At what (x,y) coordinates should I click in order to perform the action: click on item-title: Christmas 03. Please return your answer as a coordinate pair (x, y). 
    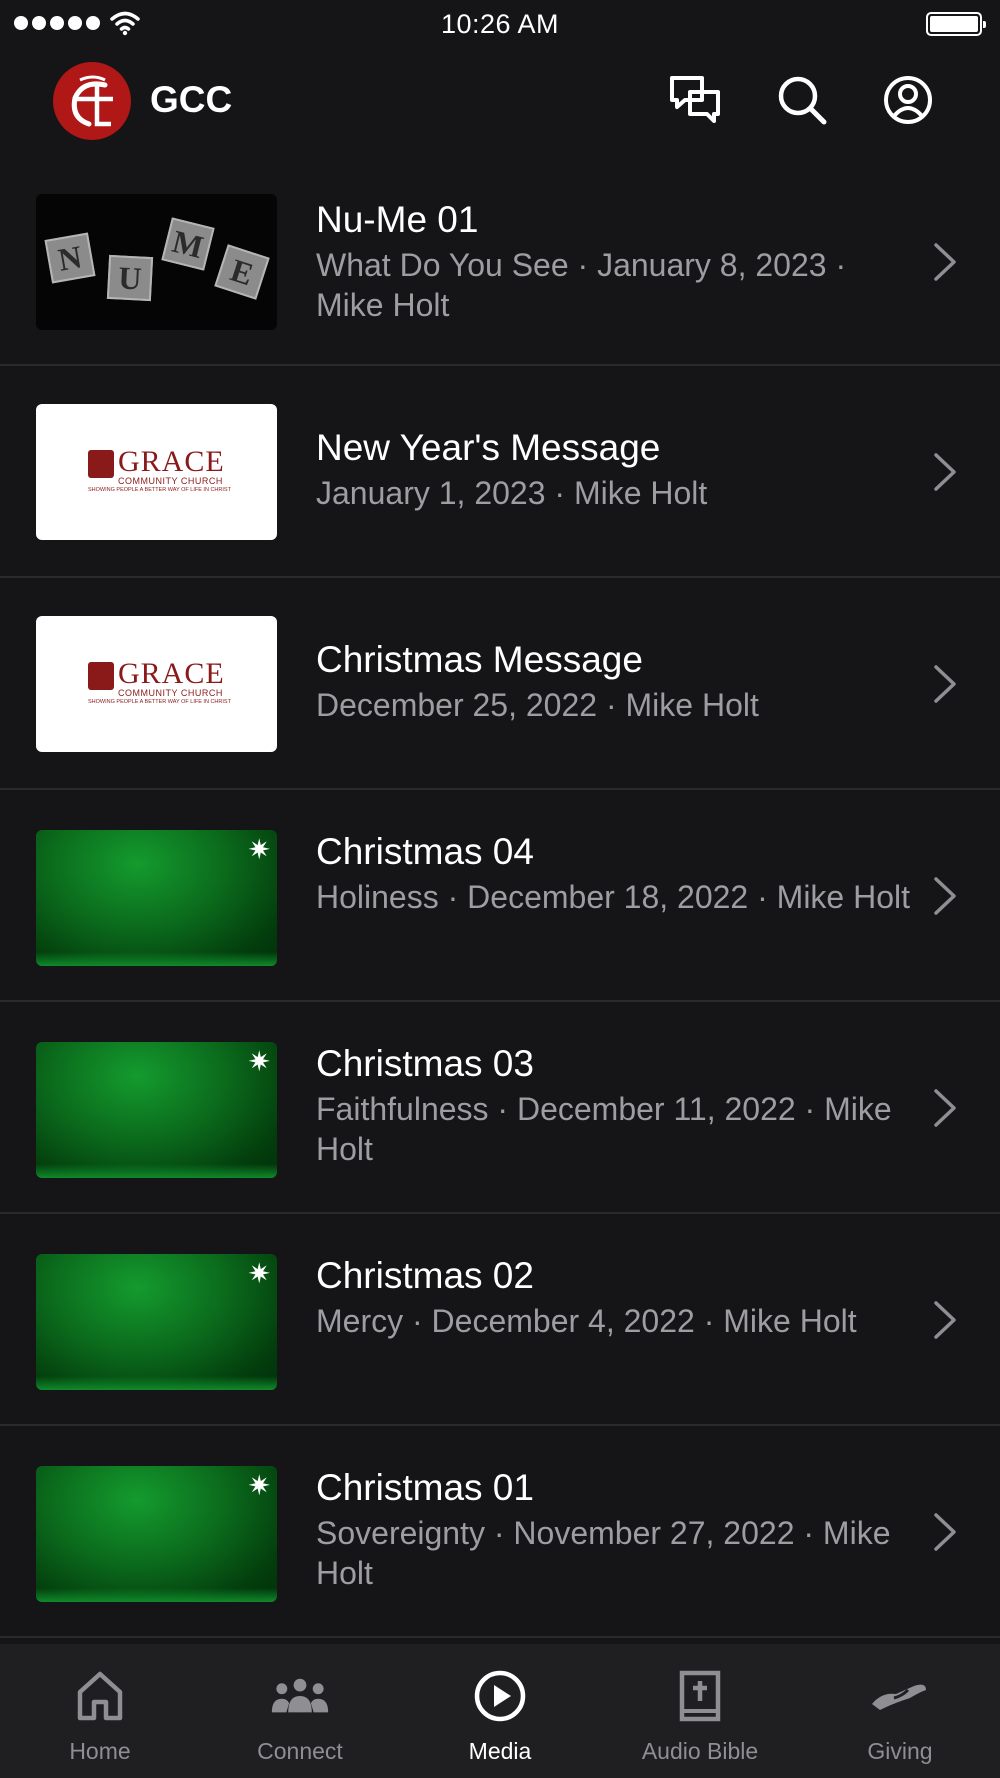
    Looking at the image, I should click on (425, 1063).